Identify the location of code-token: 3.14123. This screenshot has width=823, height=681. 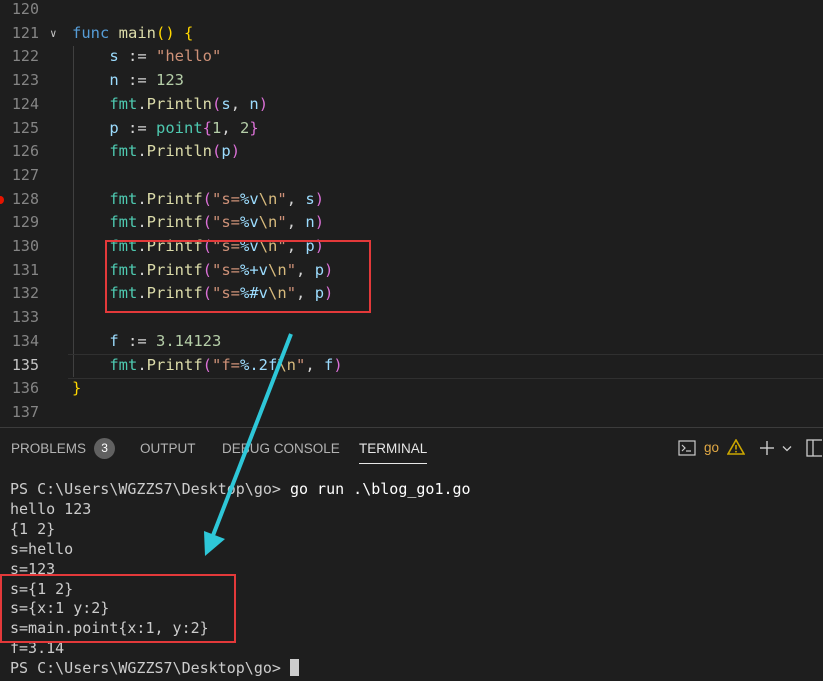
(189, 340).